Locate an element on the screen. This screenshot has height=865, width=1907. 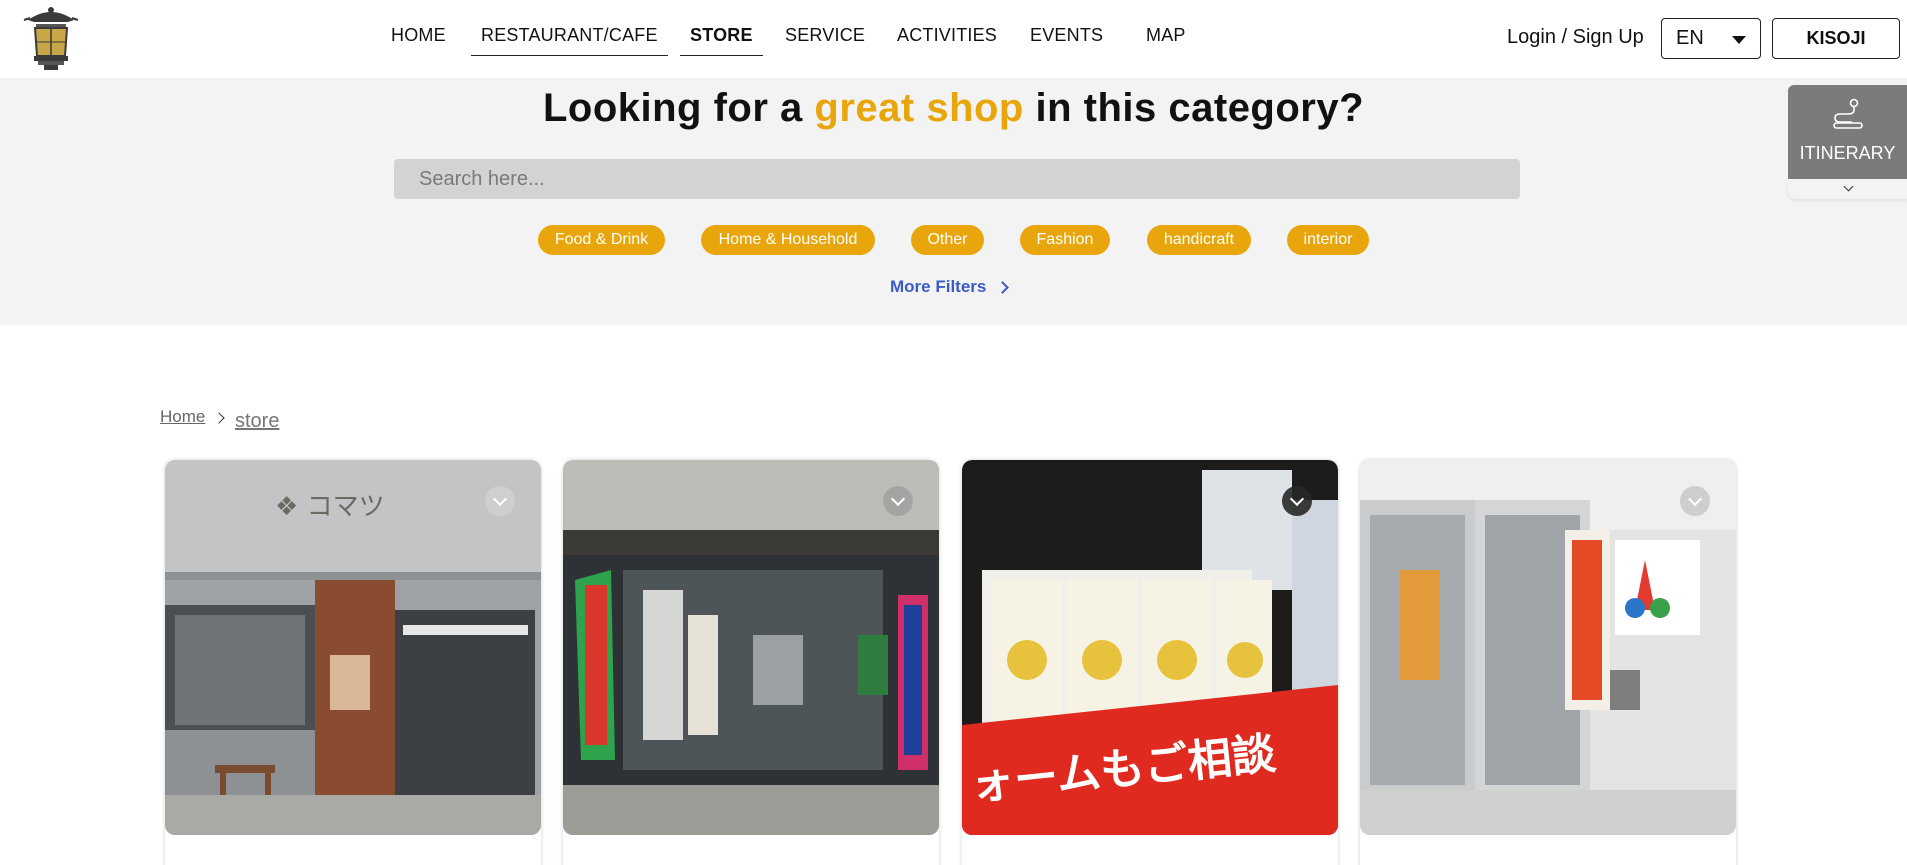
breadcrumb-current: store is located at coordinates (257, 421).